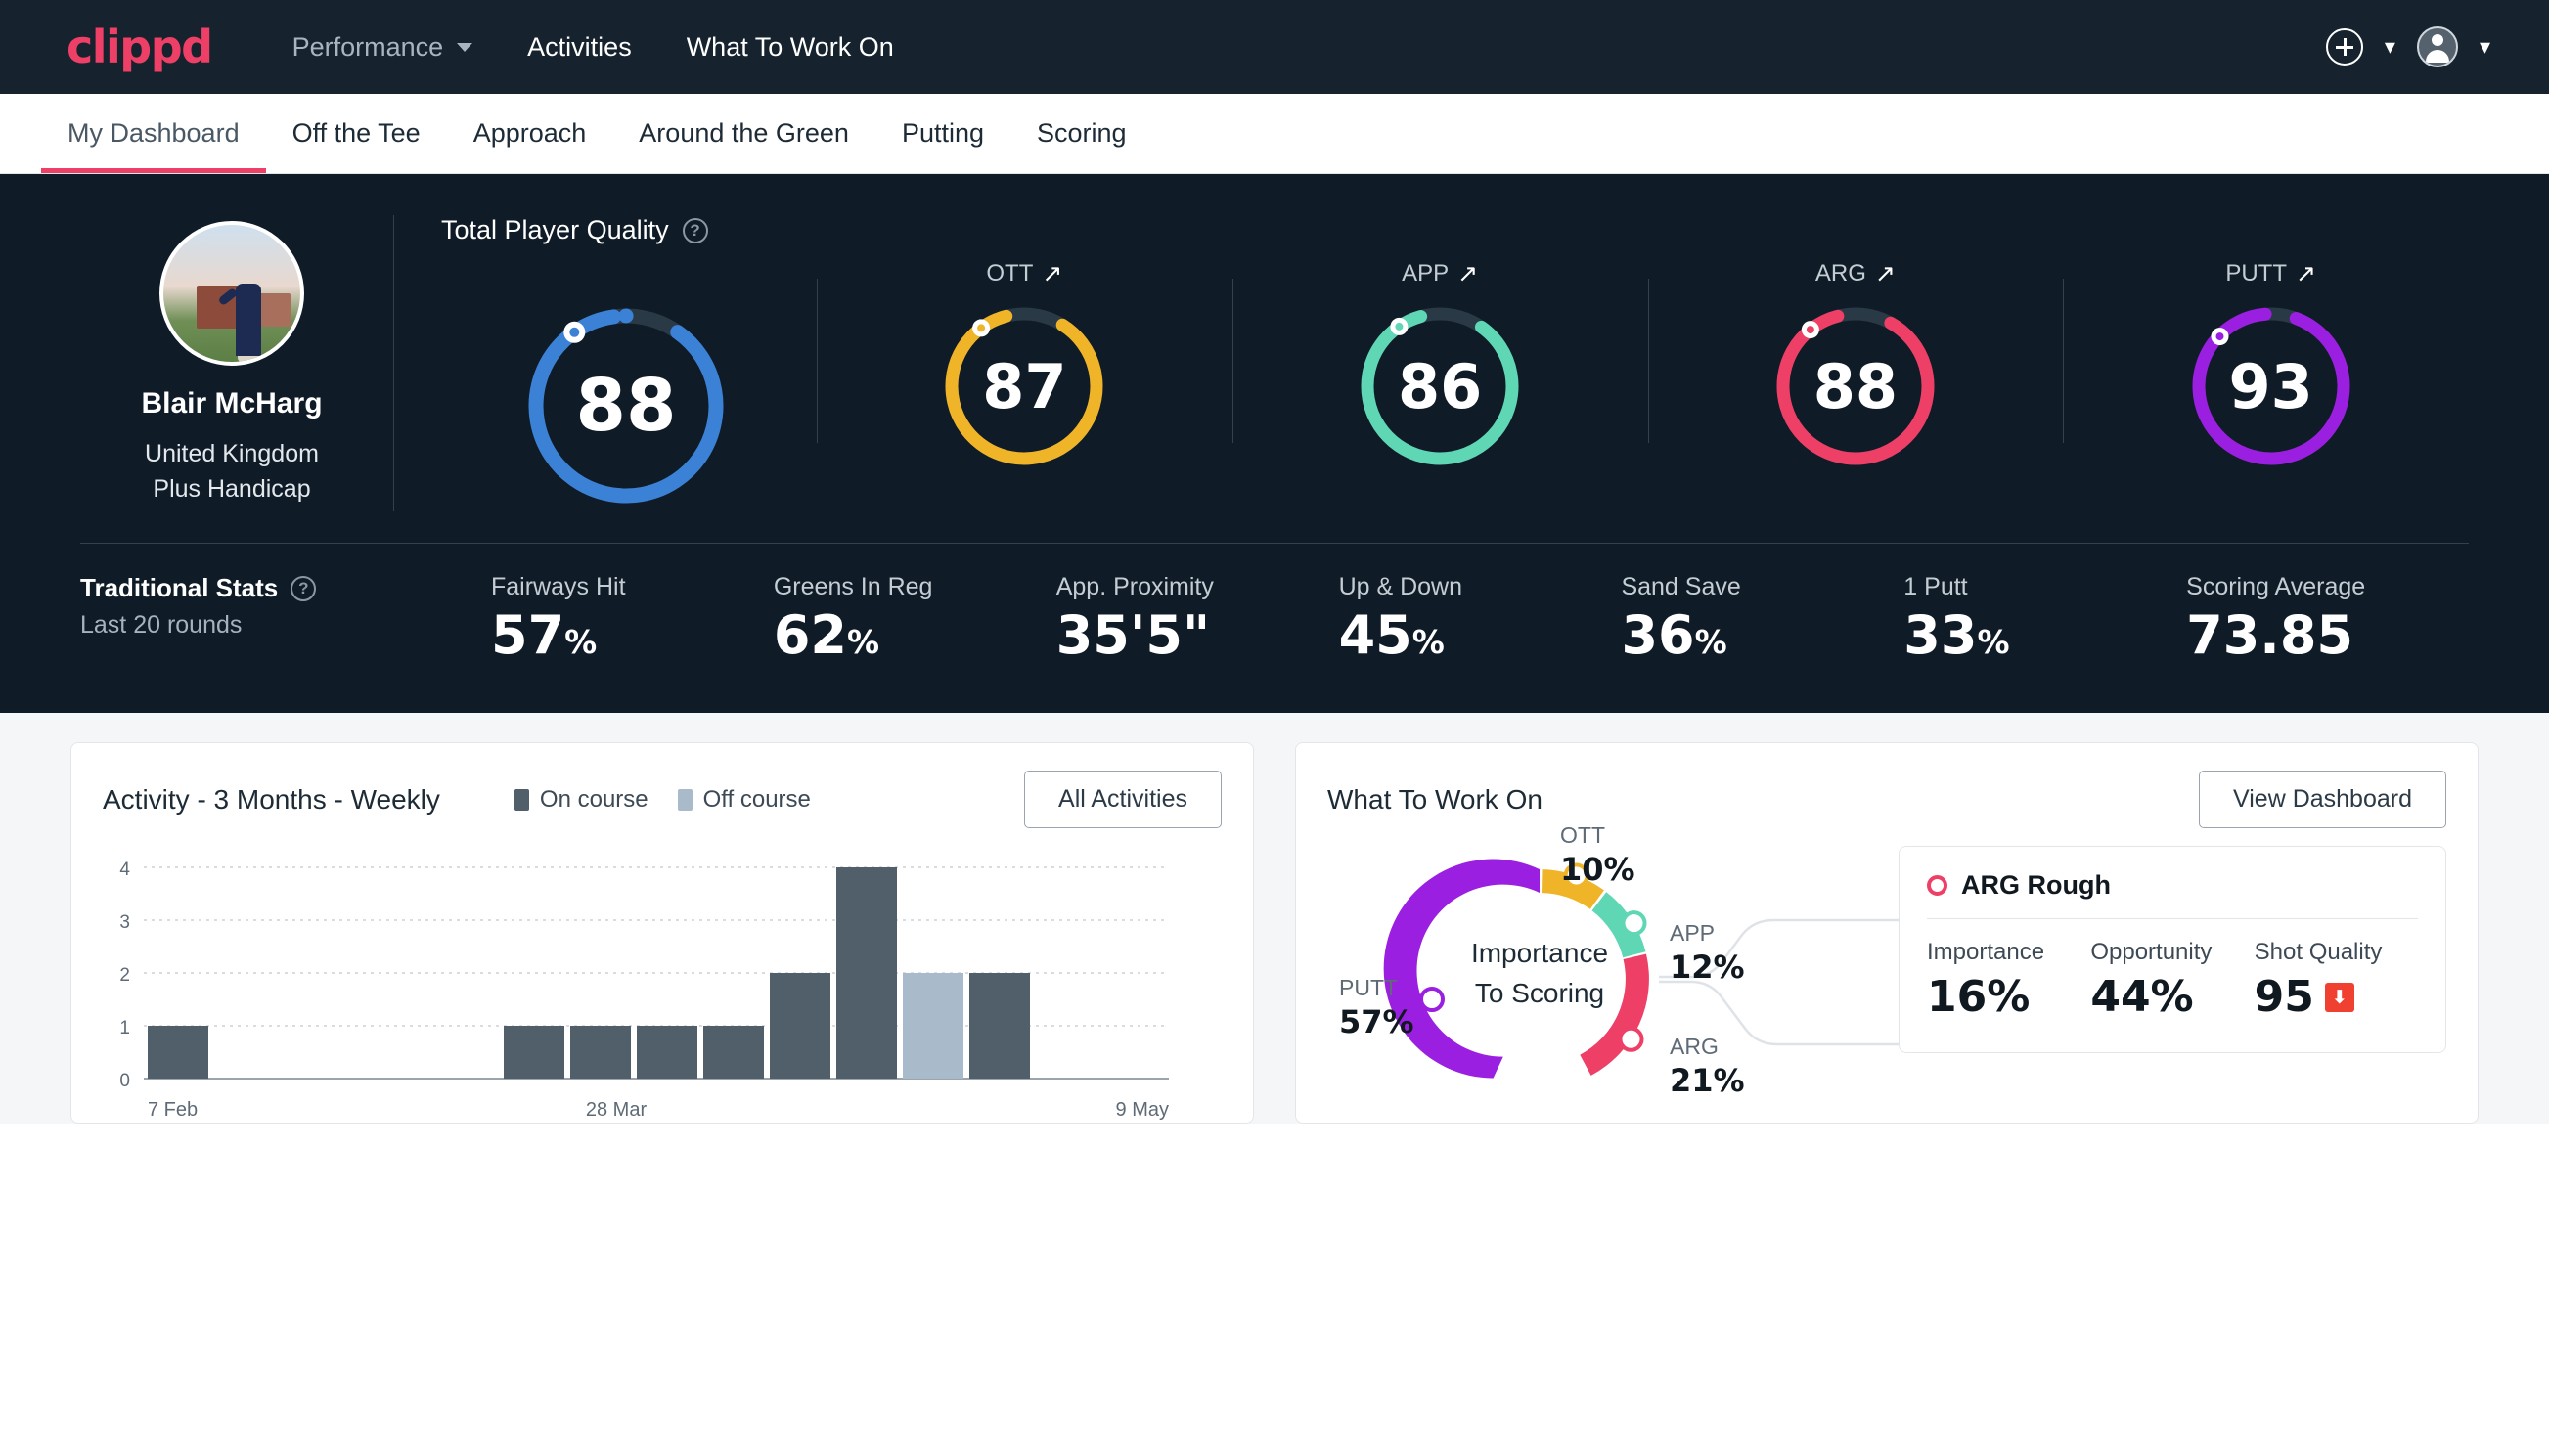  I want to click on activity-legend: On course Off course, so click(663, 800).